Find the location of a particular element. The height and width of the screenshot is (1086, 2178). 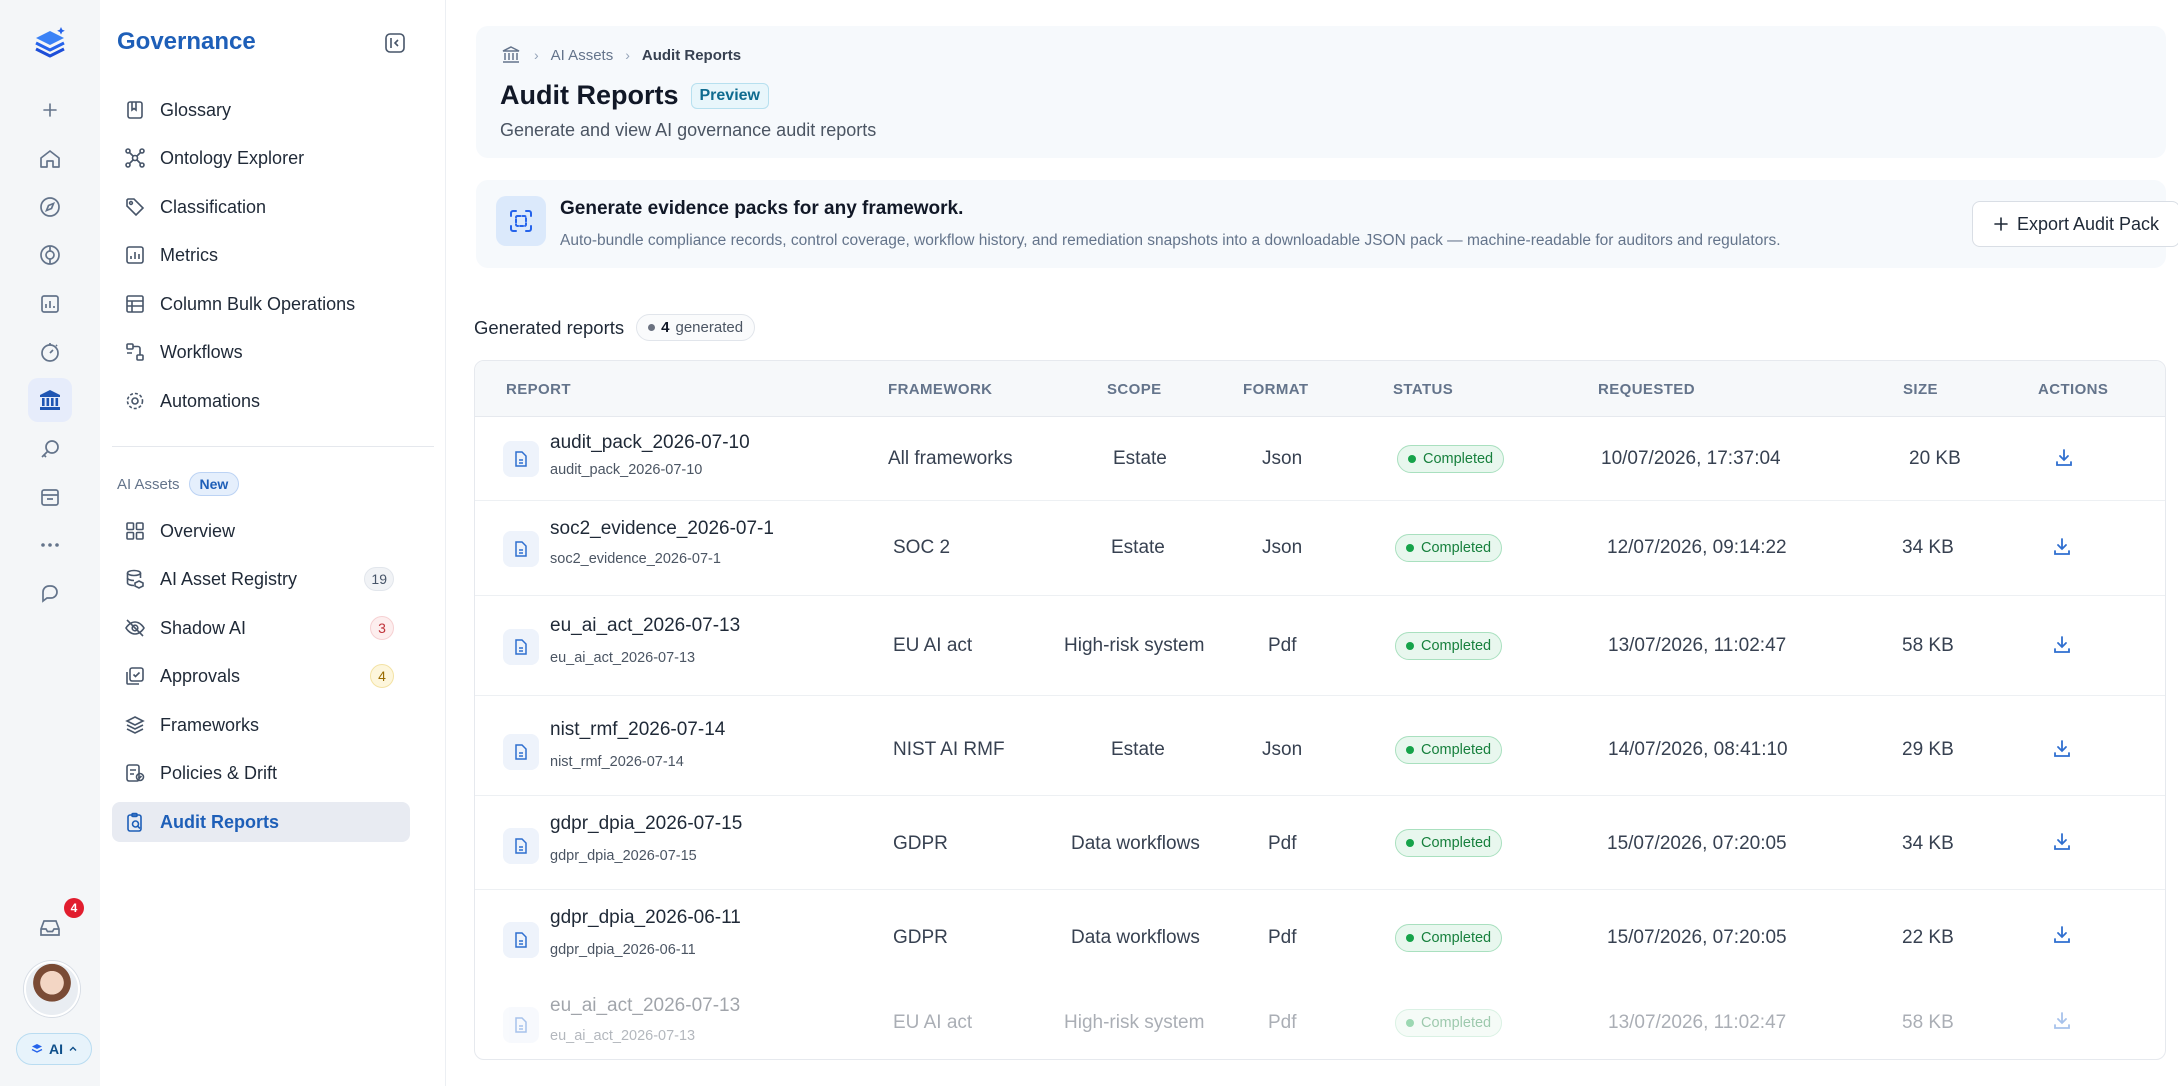

column-header-format: FORMAT is located at coordinates (1275, 389).